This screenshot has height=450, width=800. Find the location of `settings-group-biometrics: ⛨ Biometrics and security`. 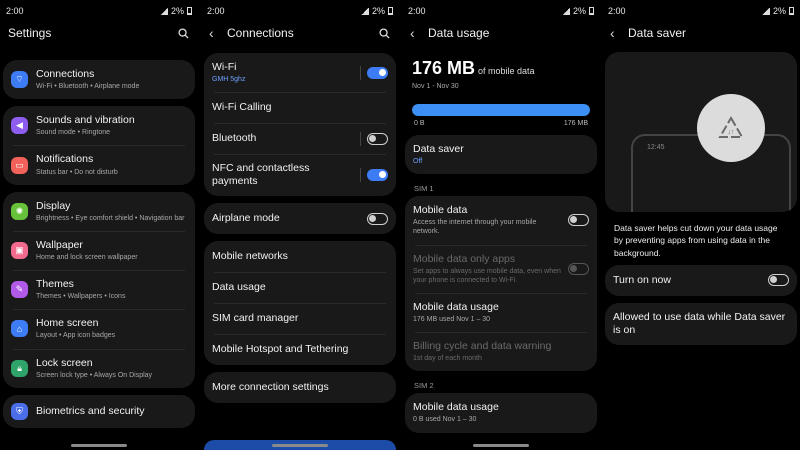

settings-group-biometrics: ⛨ Biometrics and security is located at coordinates (99, 411).